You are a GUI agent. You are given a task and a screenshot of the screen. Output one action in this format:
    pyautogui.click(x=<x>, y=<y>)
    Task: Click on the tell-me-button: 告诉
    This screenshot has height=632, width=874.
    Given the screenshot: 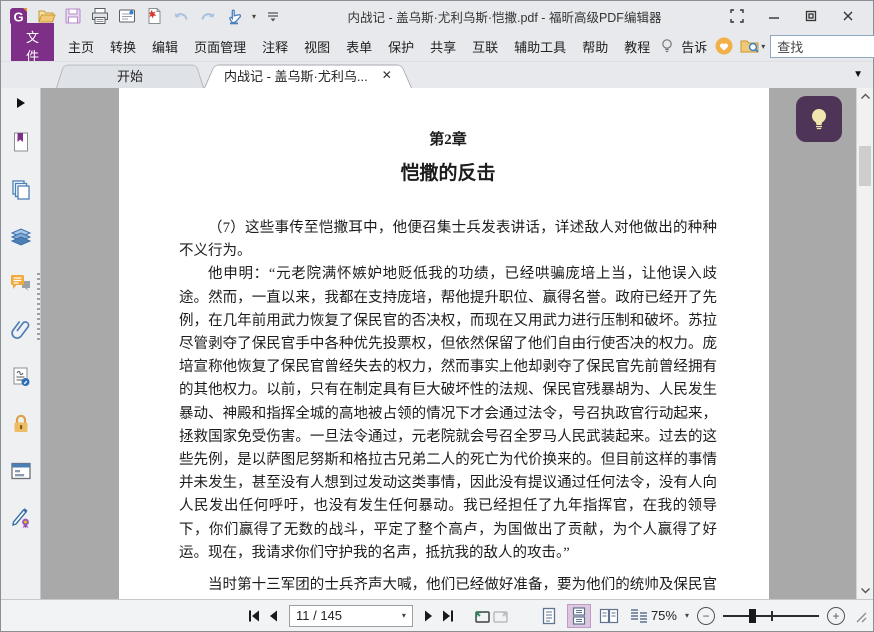 What is the action you would take?
    pyautogui.click(x=695, y=46)
    